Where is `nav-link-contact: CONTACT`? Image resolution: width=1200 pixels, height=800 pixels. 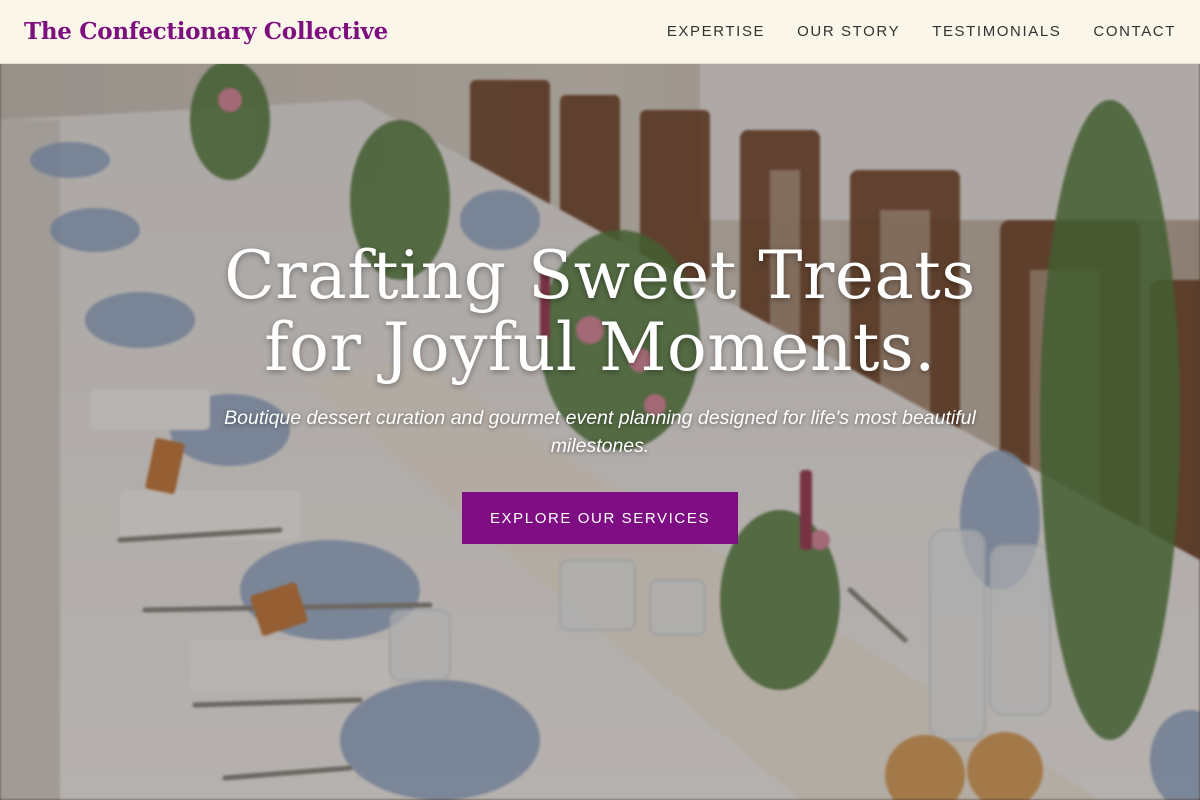
nav-link-contact: CONTACT is located at coordinates (1134, 31).